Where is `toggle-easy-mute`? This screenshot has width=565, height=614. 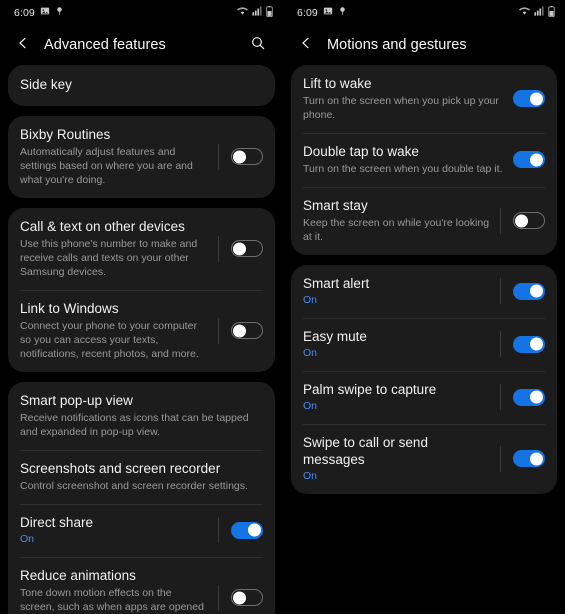
toggle-easy-mute is located at coordinates (529, 344).